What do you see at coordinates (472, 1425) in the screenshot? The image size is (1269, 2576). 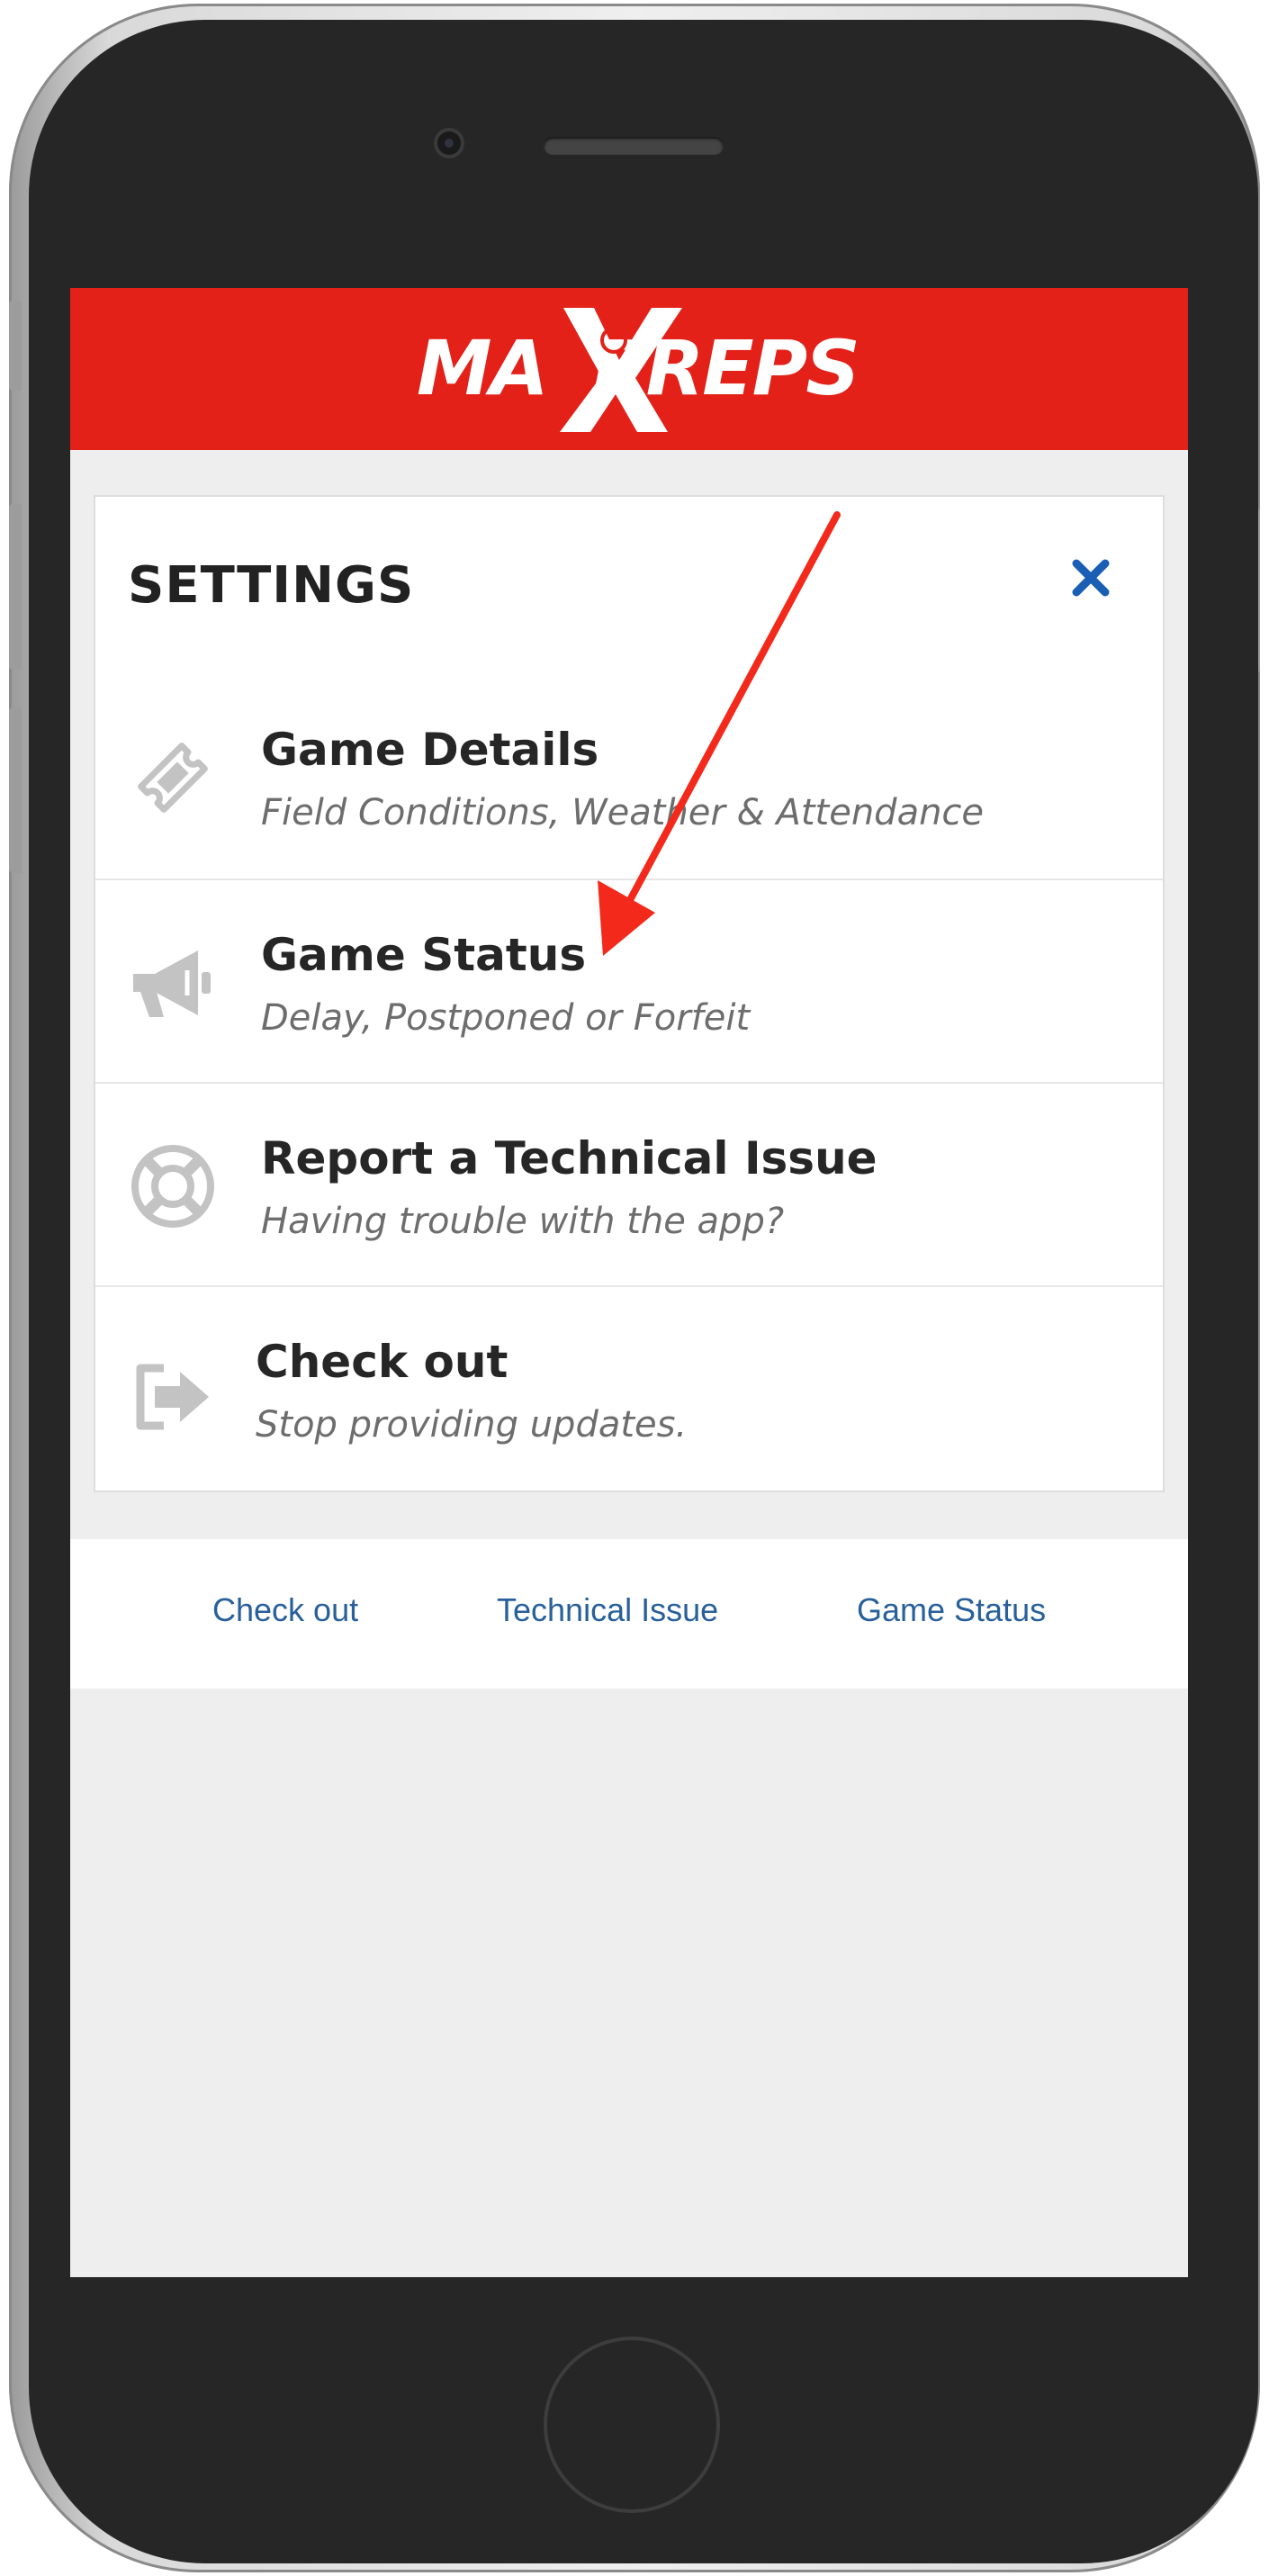 I see `item-subtitle: Stop providing updates.` at bounding box center [472, 1425].